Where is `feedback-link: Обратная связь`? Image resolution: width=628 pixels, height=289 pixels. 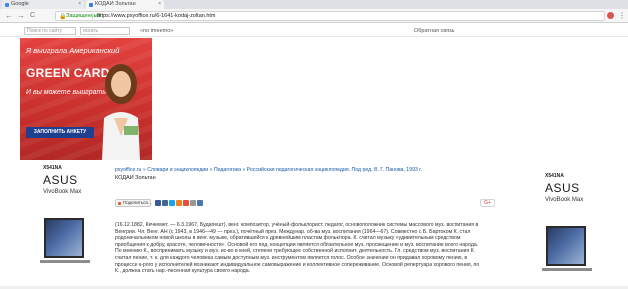
feedback-link: Обратная связь is located at coordinates (434, 31).